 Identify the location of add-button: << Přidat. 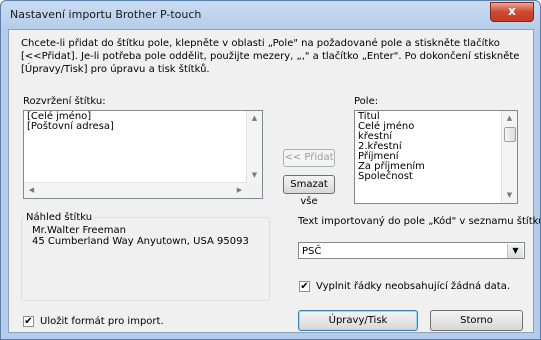
(309, 158).